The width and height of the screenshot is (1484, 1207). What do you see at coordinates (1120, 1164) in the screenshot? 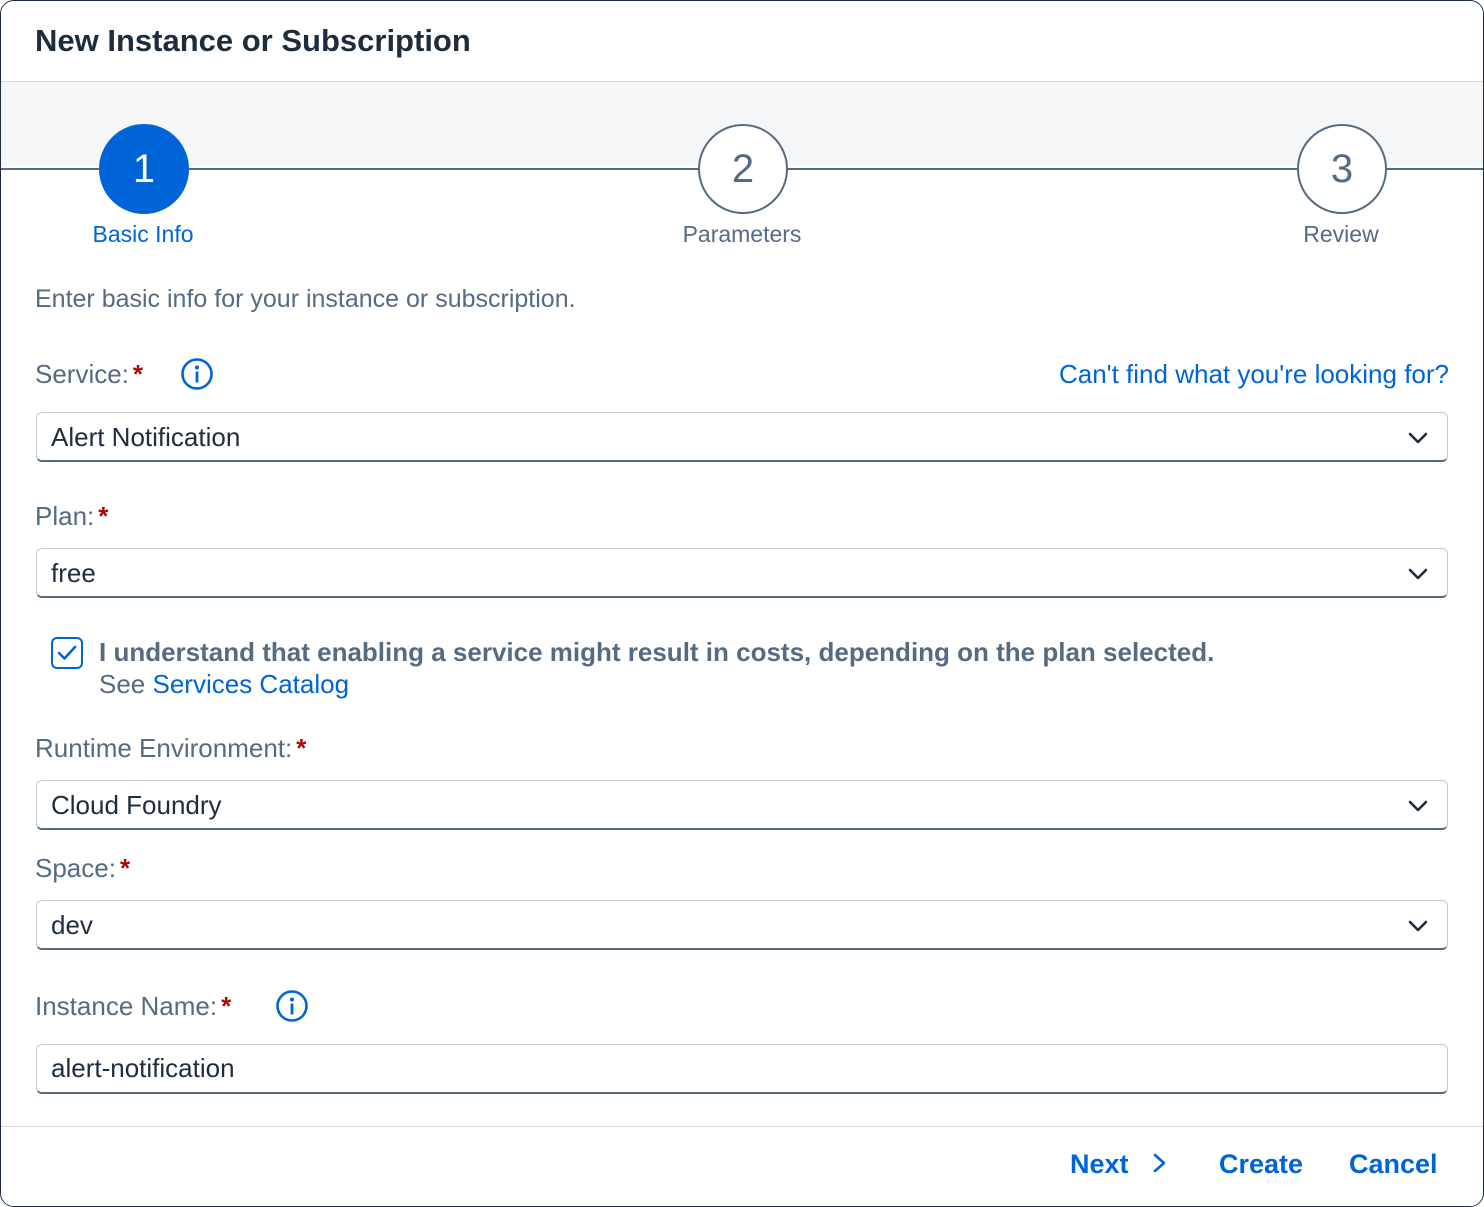
I see `next-button: Next` at bounding box center [1120, 1164].